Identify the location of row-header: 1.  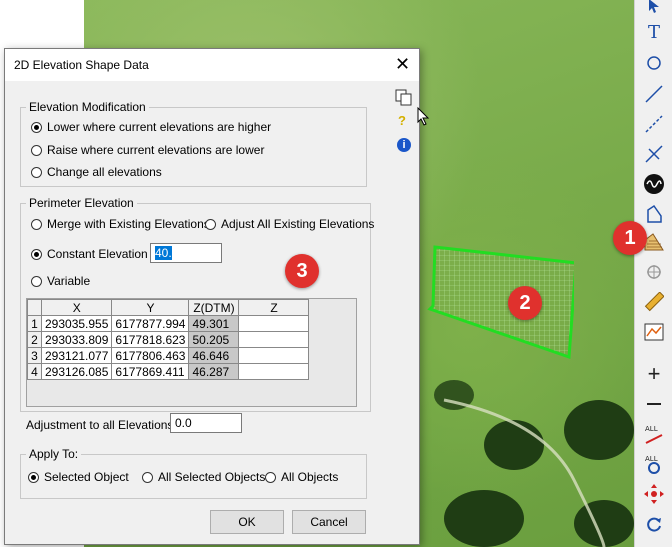
(34, 323).